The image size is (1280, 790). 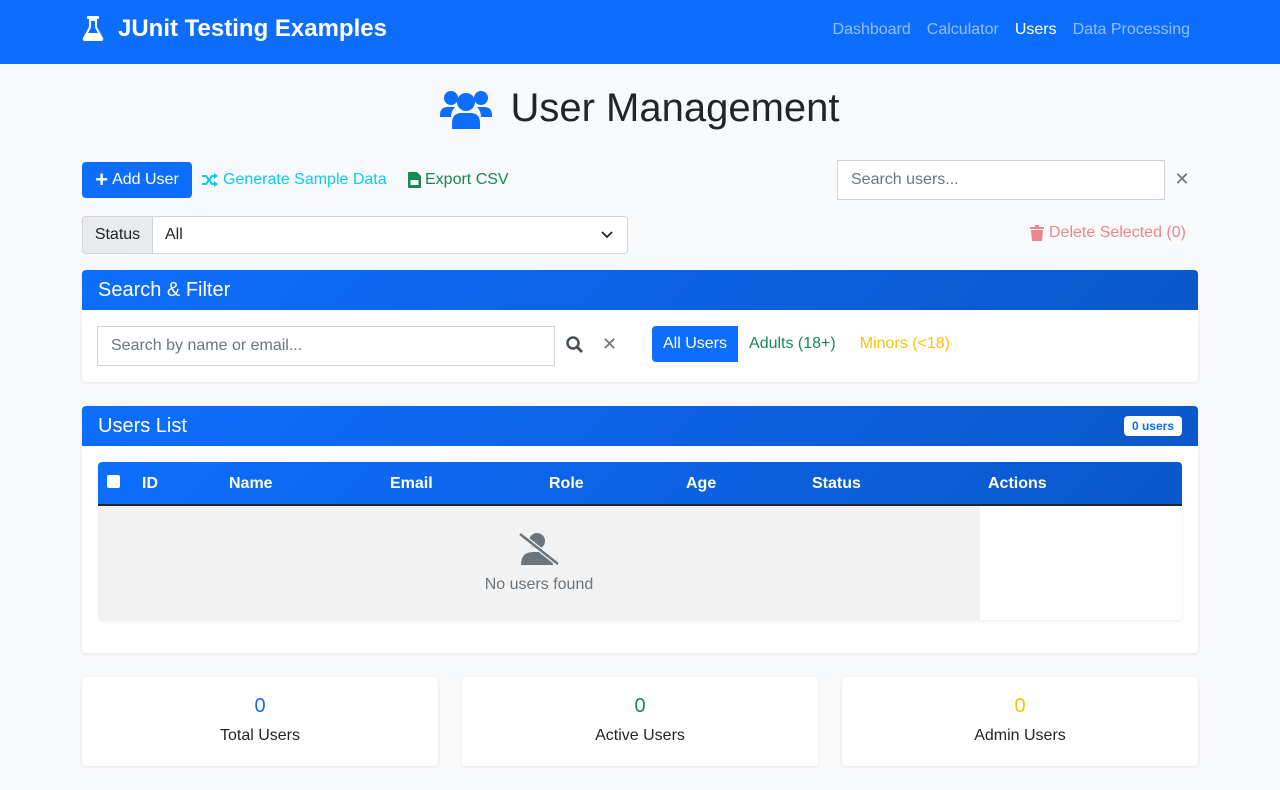 I want to click on page-title: User Management, so click(x=675, y=108).